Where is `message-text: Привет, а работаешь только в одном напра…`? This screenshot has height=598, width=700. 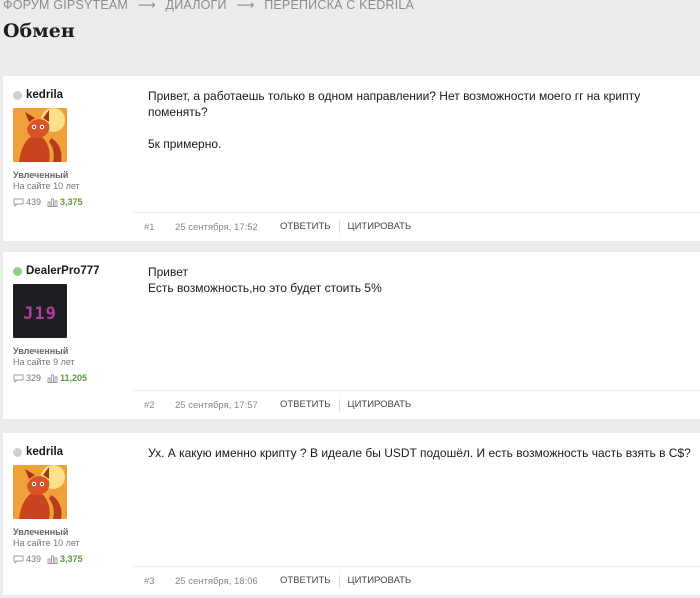 message-text: Привет, а работаешь только в одном напра… is located at coordinates (394, 104).